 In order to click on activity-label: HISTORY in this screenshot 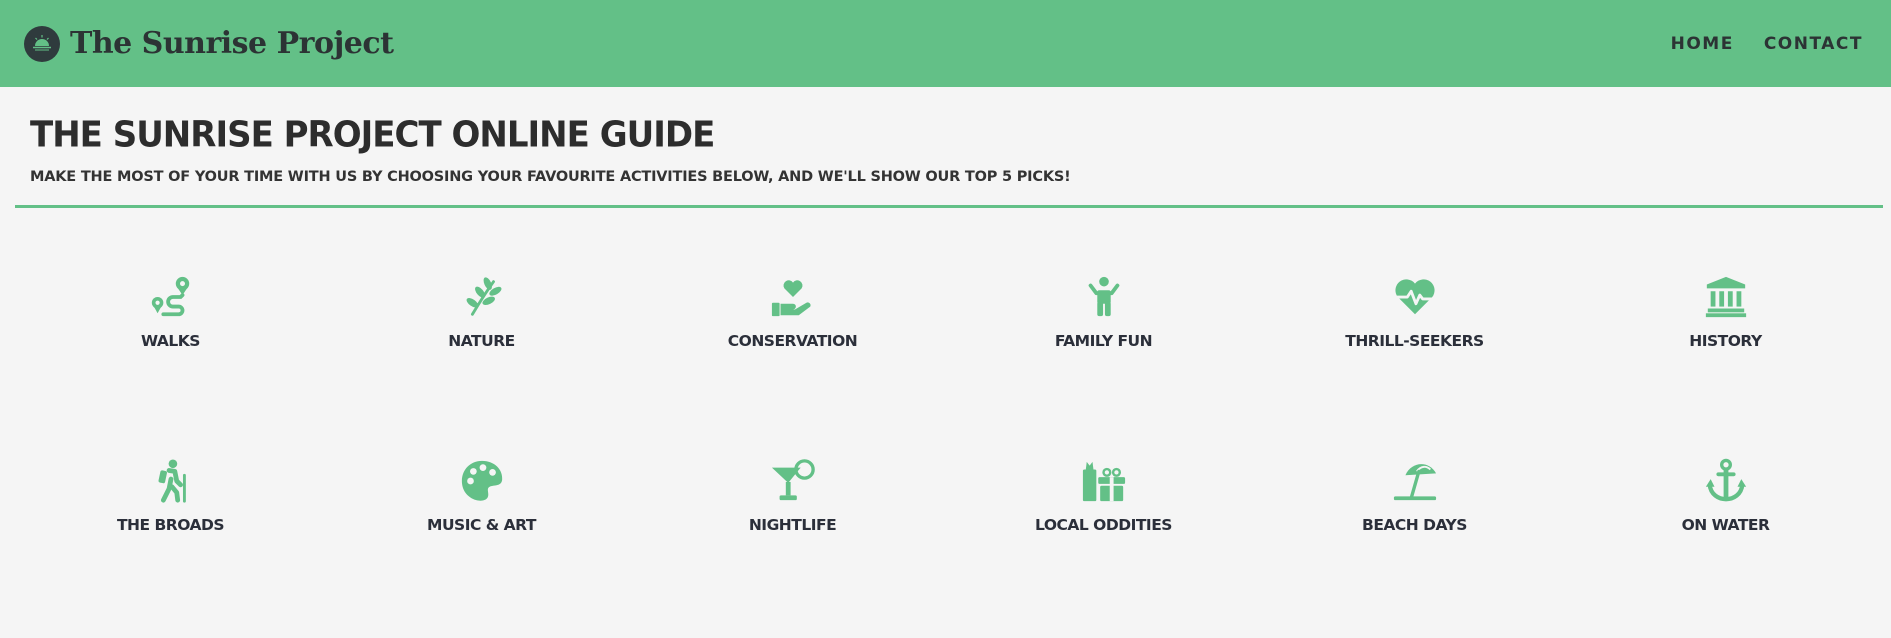, I will do `click(1725, 341)`.